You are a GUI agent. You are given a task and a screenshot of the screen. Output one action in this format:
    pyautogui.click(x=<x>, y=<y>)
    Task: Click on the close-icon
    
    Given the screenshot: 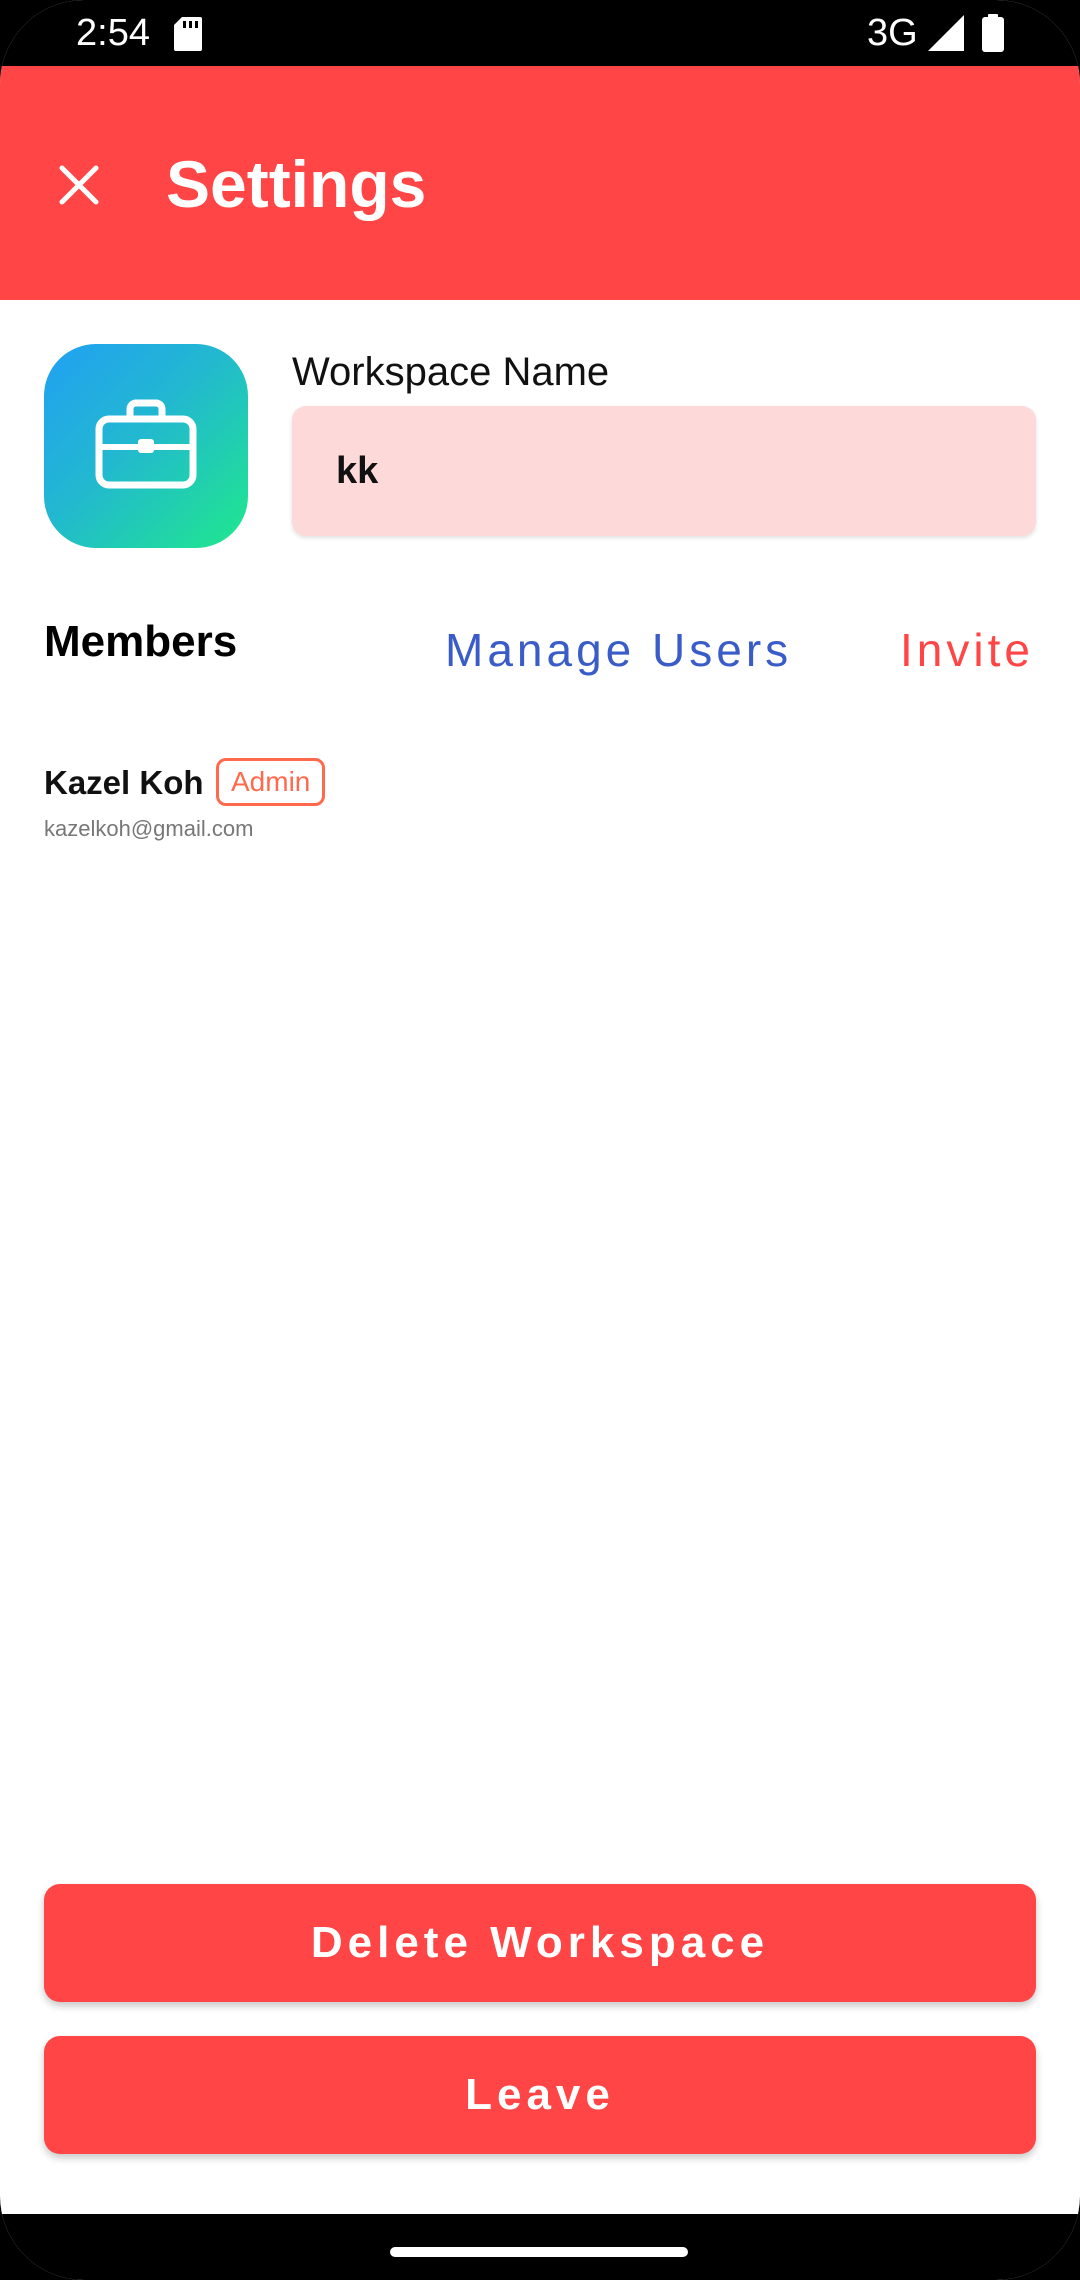 What is the action you would take?
    pyautogui.click(x=79, y=187)
    